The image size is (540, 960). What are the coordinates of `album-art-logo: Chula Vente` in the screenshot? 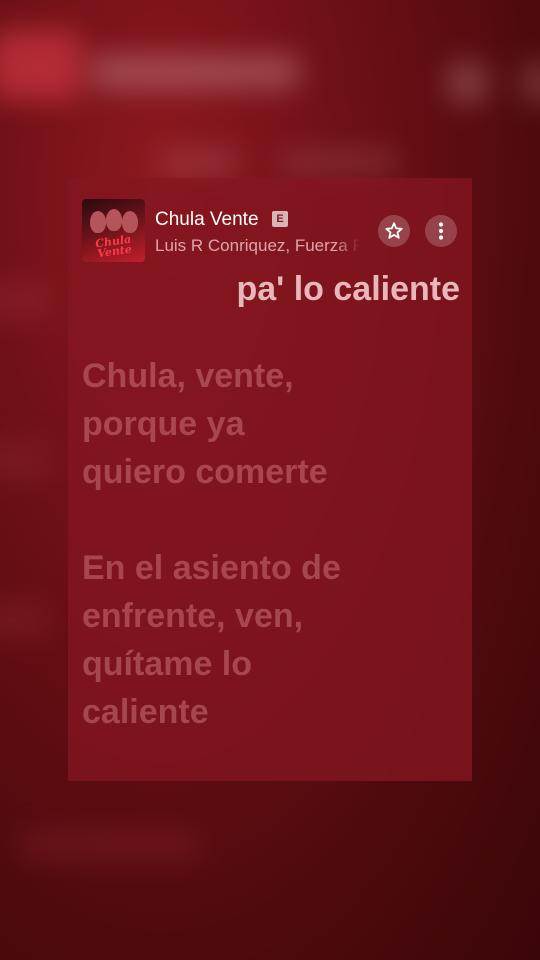 It's located at (113, 246).